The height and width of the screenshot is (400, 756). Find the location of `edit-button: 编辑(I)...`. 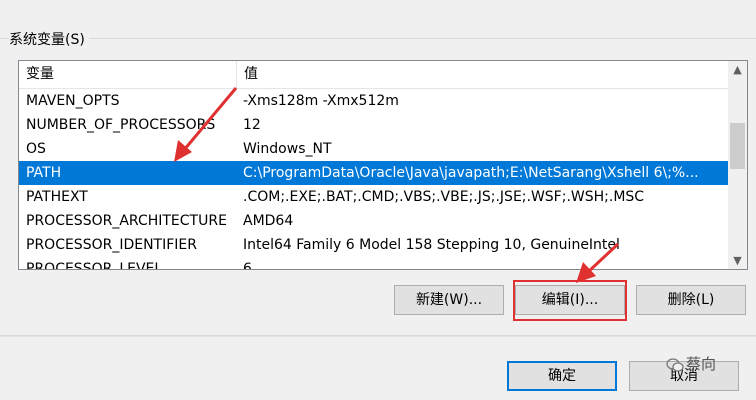

edit-button: 编辑(I)... is located at coordinates (570, 300).